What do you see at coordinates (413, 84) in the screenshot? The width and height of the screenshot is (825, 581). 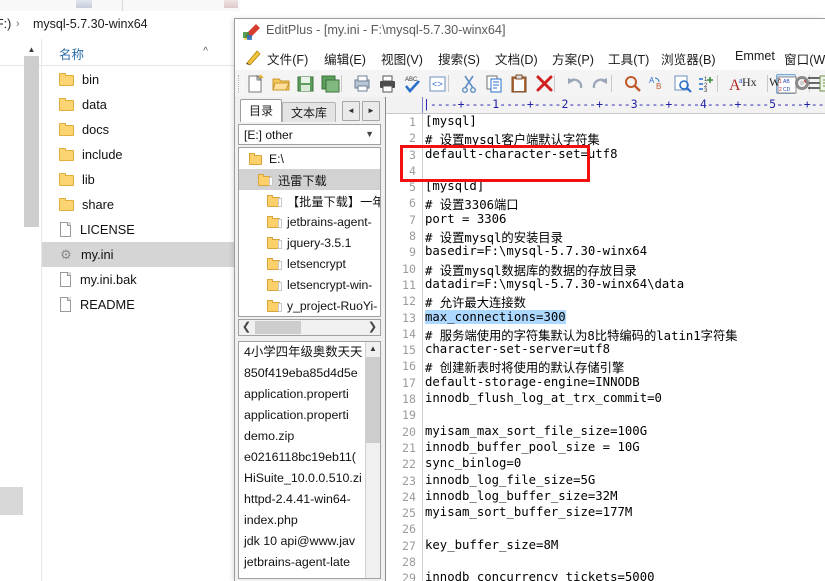 I see `spellcheck-icon: ABC` at bounding box center [413, 84].